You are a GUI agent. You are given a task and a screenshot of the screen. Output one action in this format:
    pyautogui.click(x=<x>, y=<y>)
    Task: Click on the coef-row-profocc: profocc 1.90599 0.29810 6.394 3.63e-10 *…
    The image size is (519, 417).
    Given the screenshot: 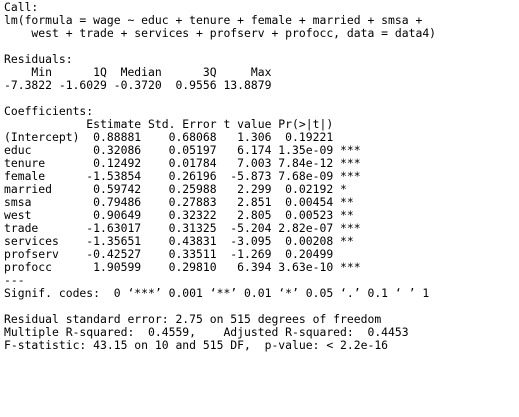 What is the action you would take?
    pyautogui.click(x=182, y=267)
    